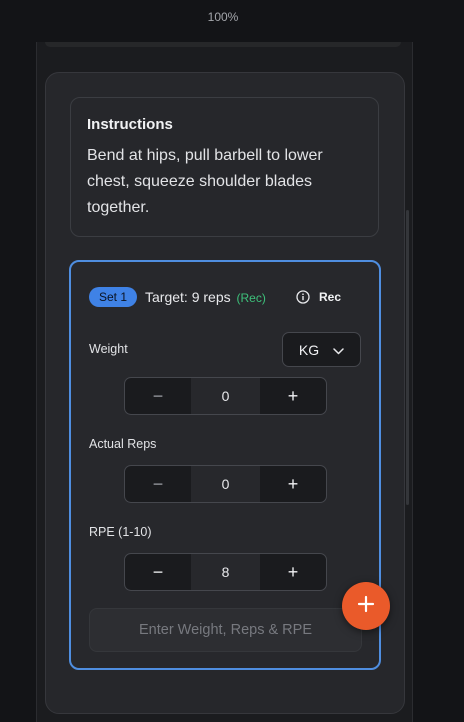  I want to click on reps-decrement-button: −, so click(158, 484).